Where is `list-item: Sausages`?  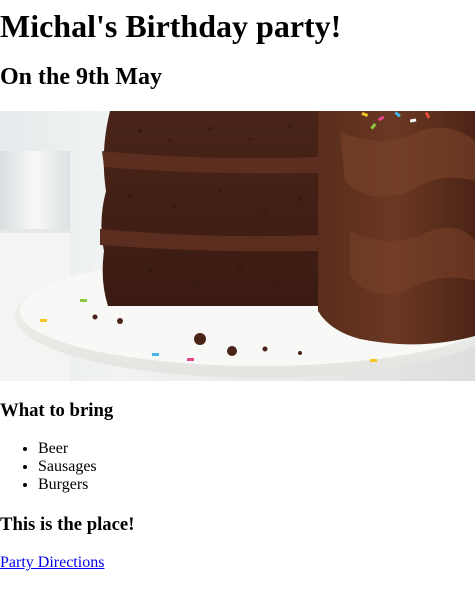 list-item: Sausages is located at coordinates (67, 467).